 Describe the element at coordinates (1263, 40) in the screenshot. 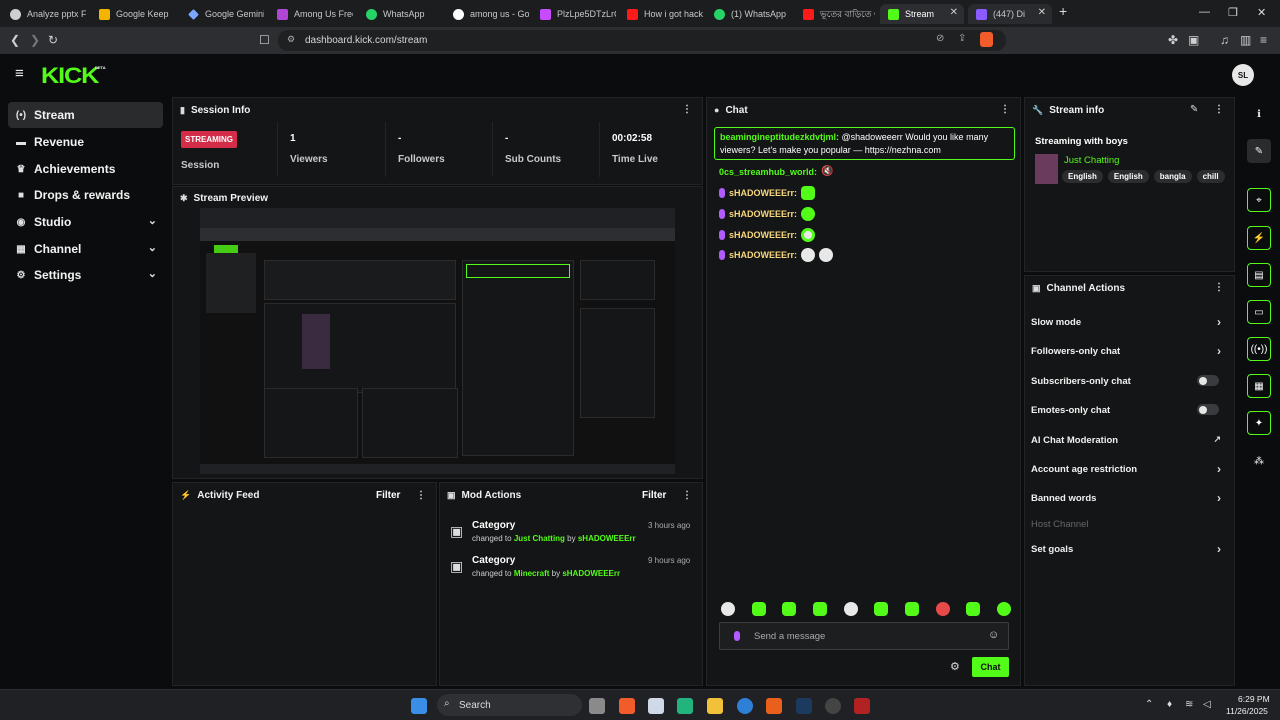

I see `menu-icon: ≡` at that location.